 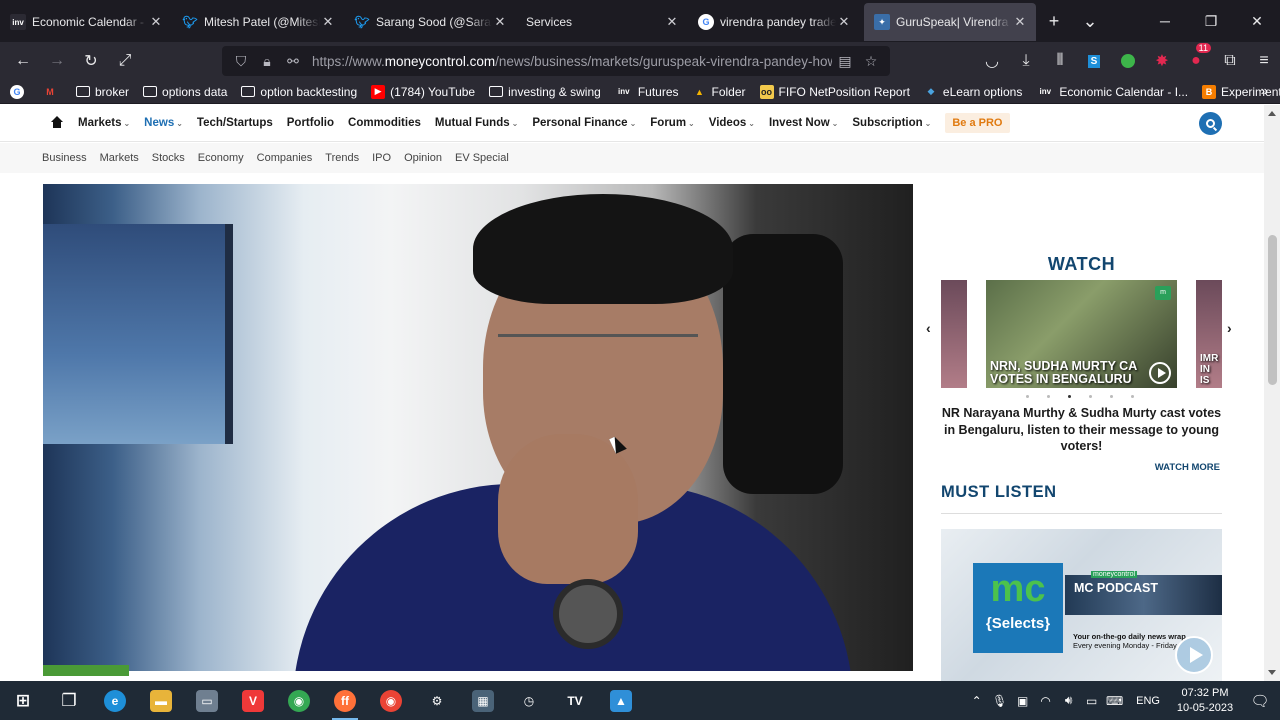 I want to click on subnav-ipo: IPO, so click(x=381, y=158).